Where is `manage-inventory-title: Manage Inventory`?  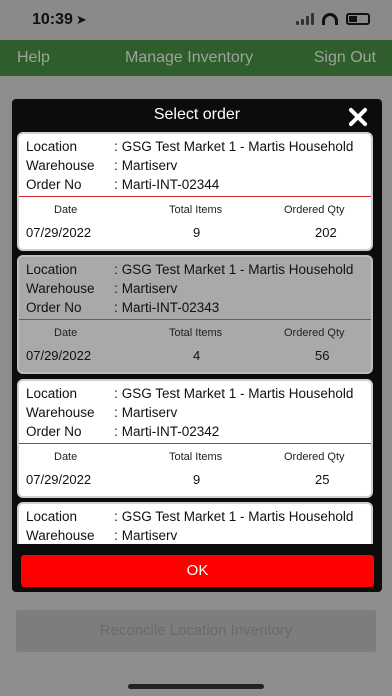
manage-inventory-title: Manage Inventory is located at coordinates (189, 57).